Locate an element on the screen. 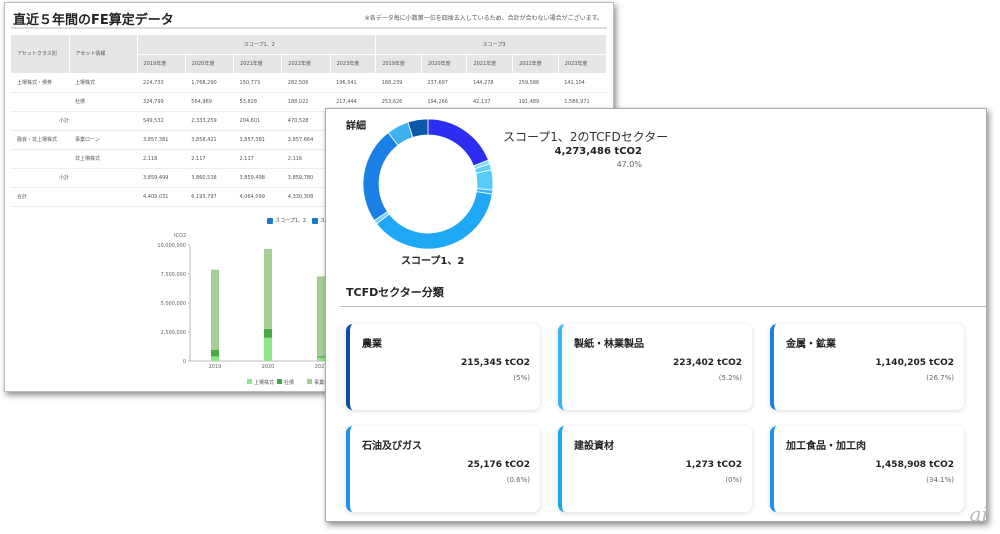 Image resolution: width=1000 pixels, height=534 pixels. value-cell: 3,860,538 is located at coordinates (209, 178).